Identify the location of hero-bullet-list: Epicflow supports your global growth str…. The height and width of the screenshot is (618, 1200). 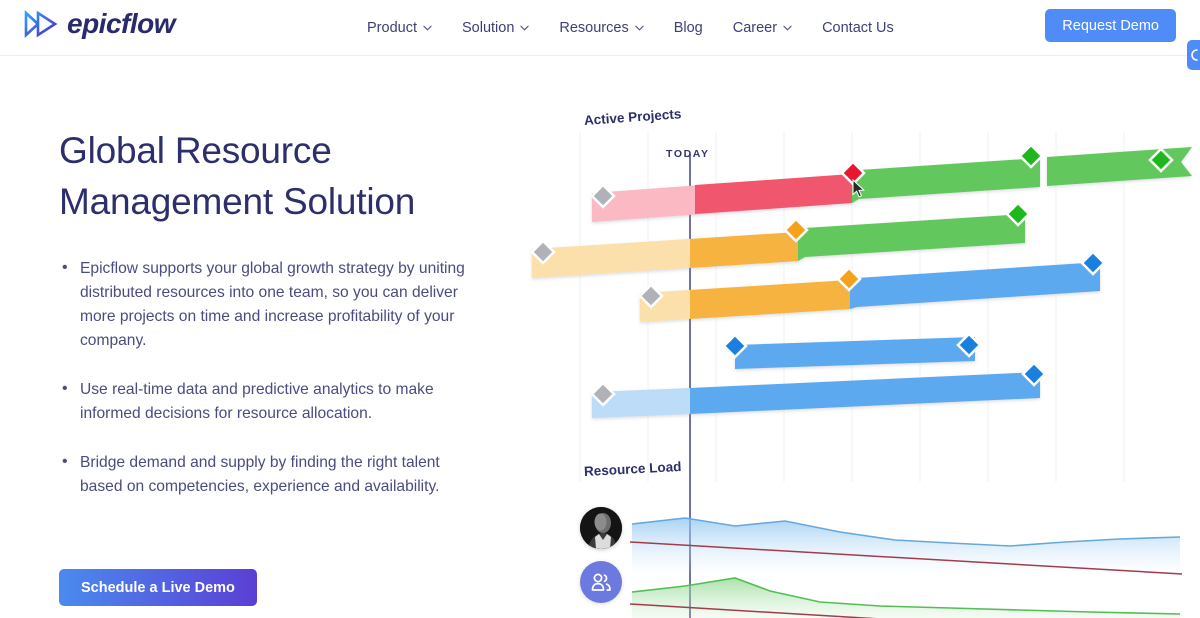
(269, 377).